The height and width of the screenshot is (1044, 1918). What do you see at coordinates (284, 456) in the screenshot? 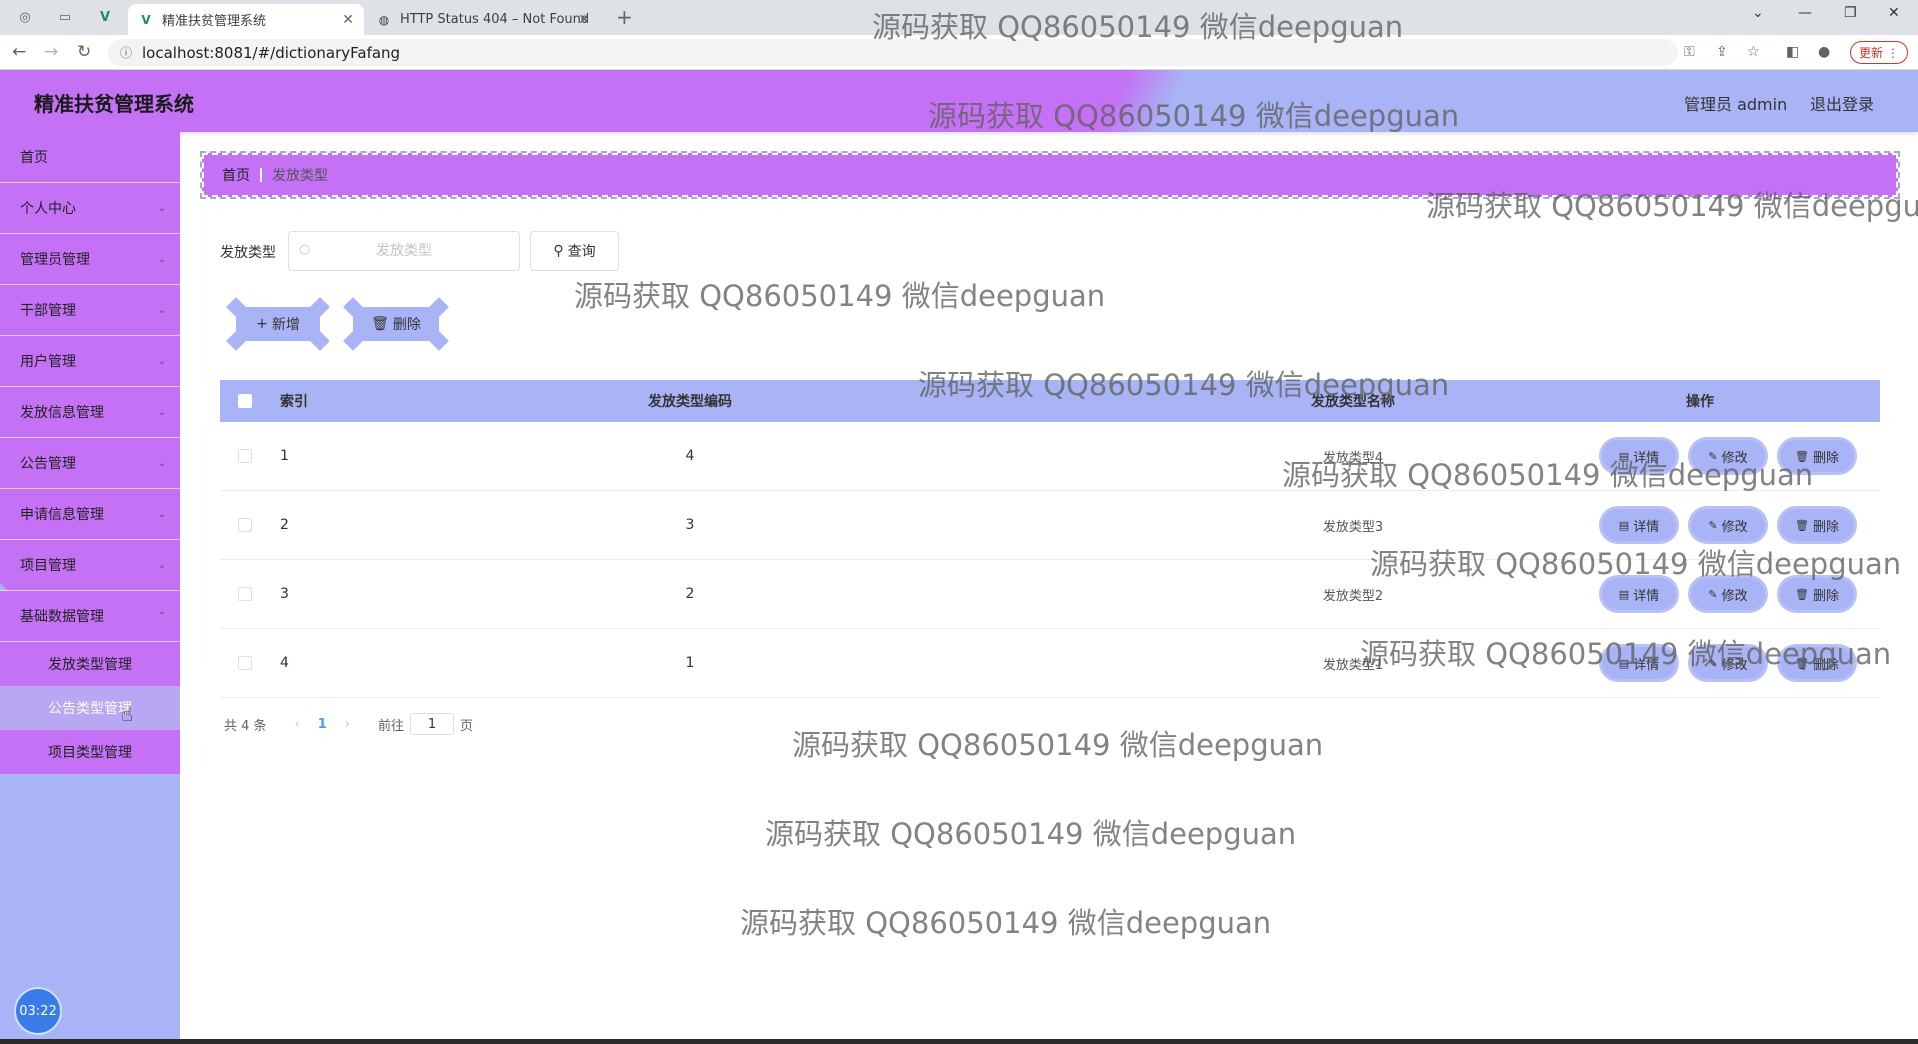
I see `cell-index: 1` at bounding box center [284, 456].